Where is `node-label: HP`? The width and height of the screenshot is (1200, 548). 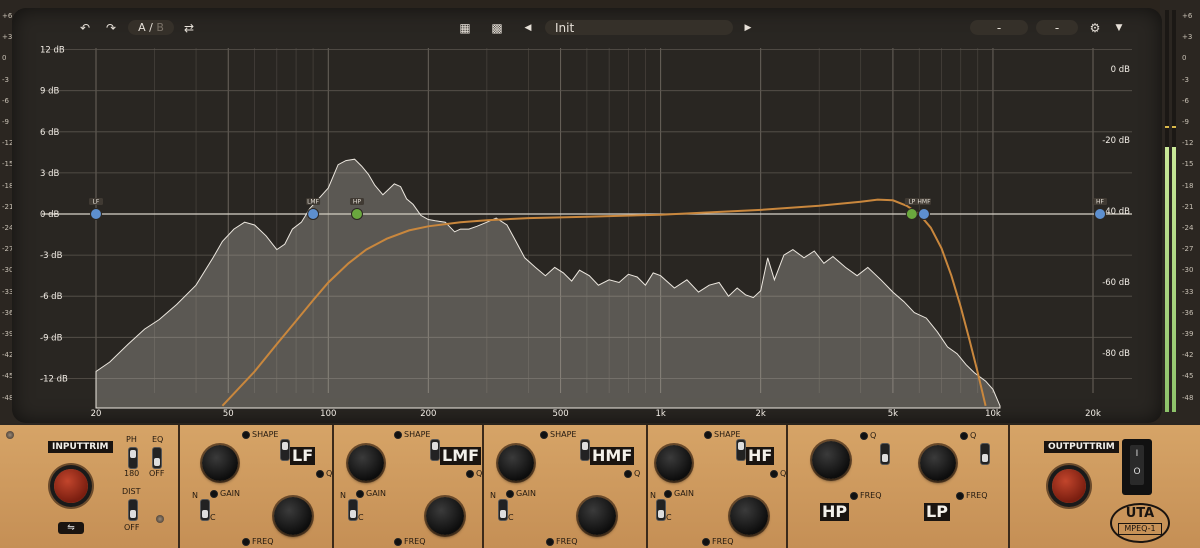
node-label: HP is located at coordinates (357, 202).